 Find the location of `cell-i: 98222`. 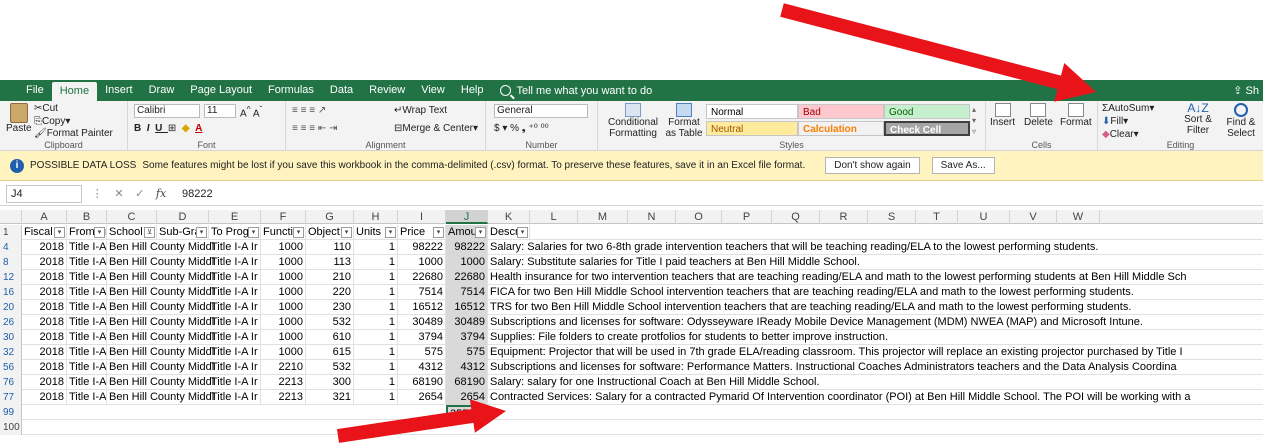

cell-i: 98222 is located at coordinates (422, 247).